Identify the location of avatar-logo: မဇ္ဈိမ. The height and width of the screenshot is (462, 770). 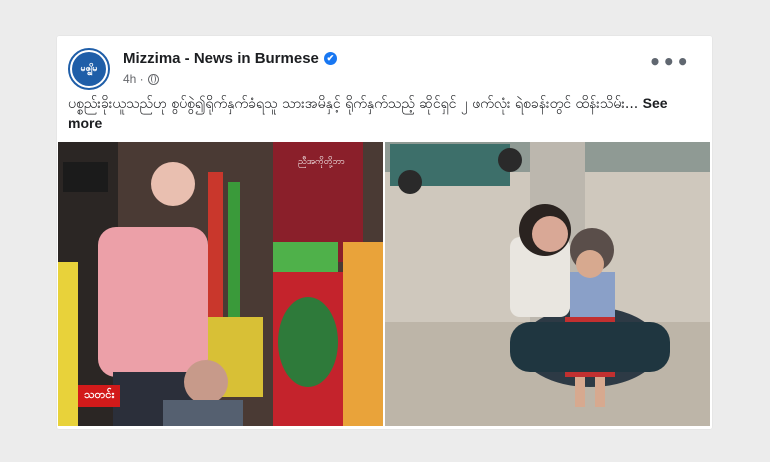
(89, 69).